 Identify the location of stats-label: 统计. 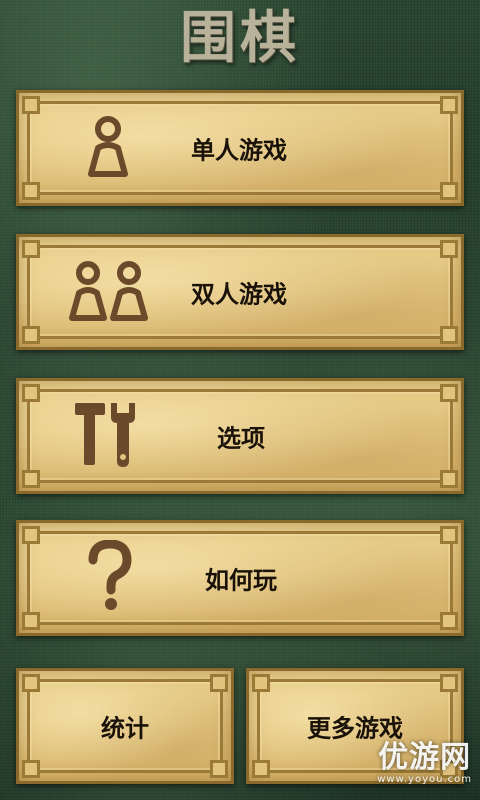
(125, 728).